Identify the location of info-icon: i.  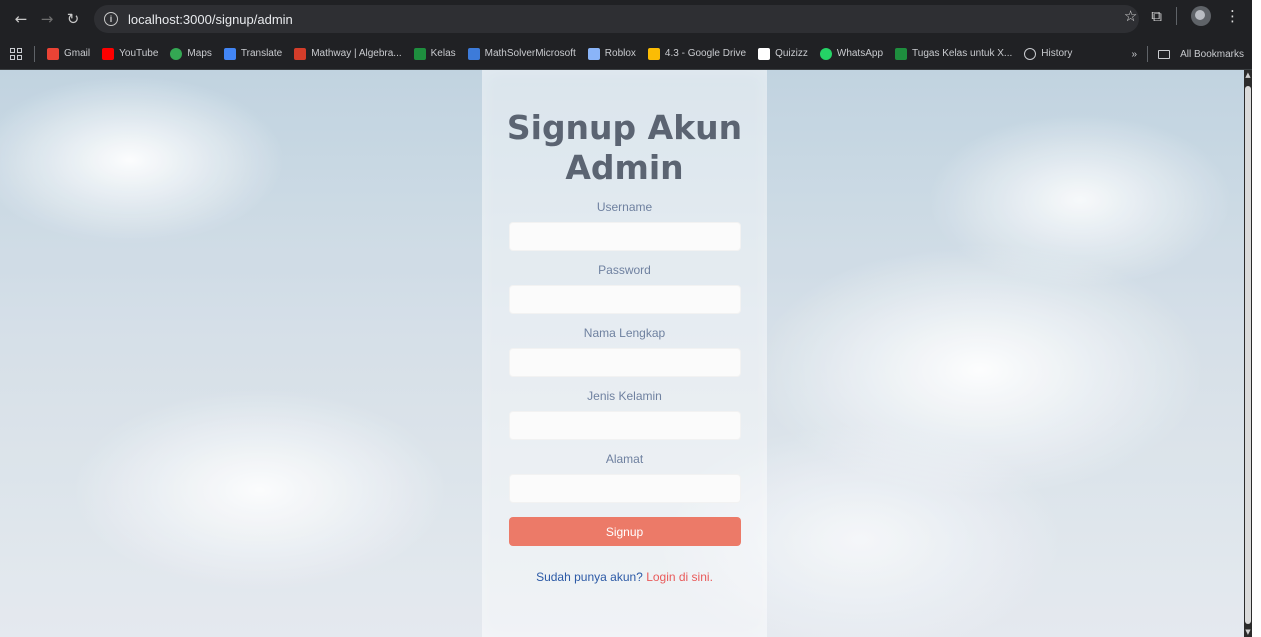
(111, 19).